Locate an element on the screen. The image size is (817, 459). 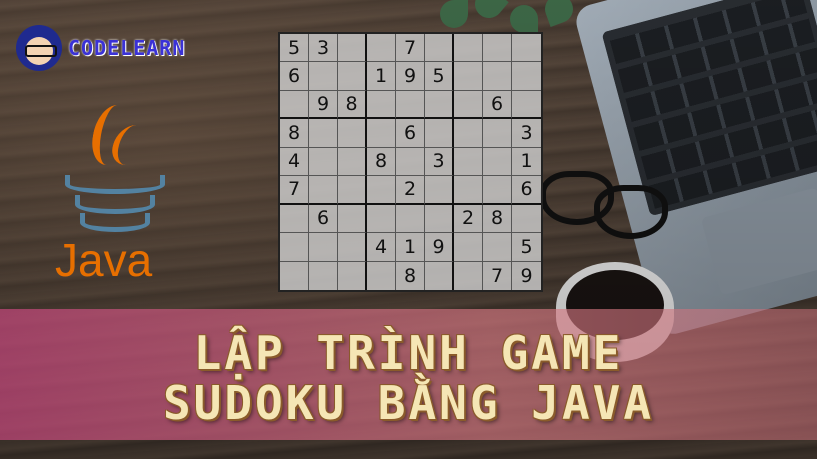
java-logo: Java is located at coordinates (110, 200).